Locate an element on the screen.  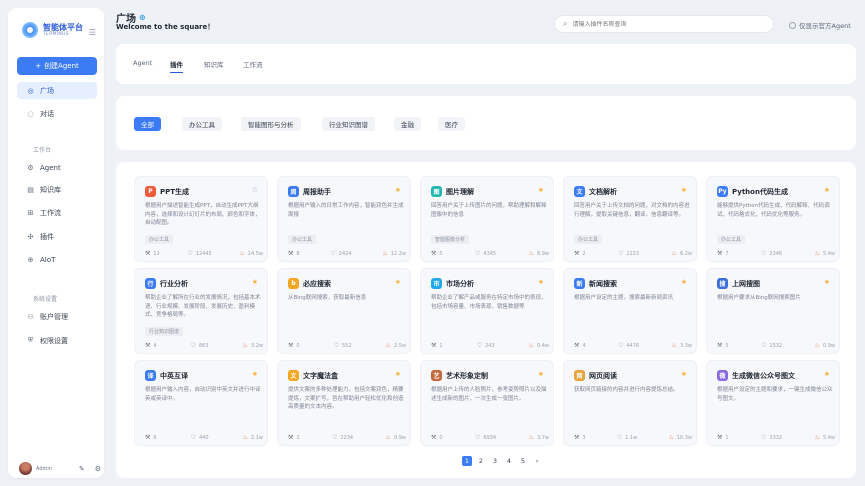
filter-industry: 行业知识图谱 is located at coordinates (348, 124).